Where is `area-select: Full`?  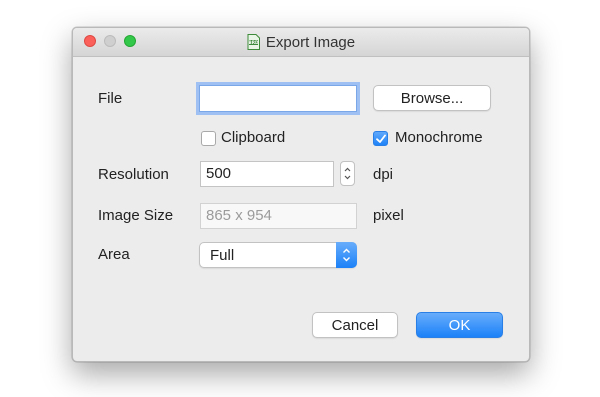 area-select: Full is located at coordinates (278, 255).